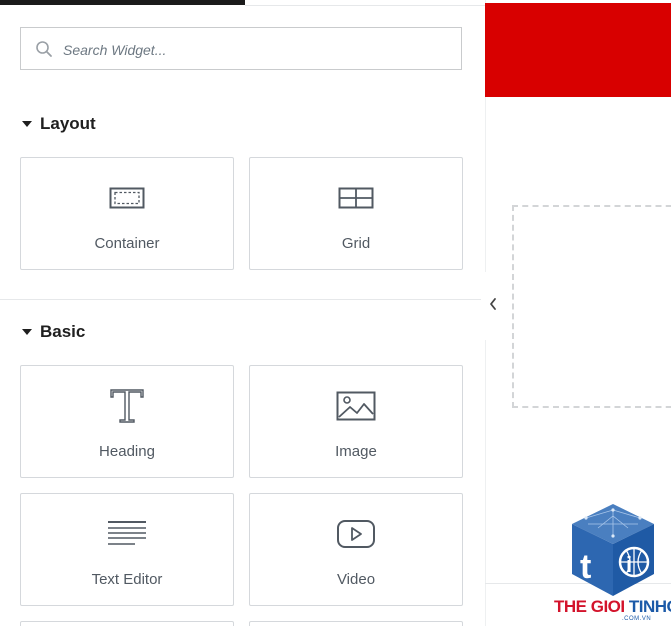  I want to click on widget-label: Container, so click(127, 243).